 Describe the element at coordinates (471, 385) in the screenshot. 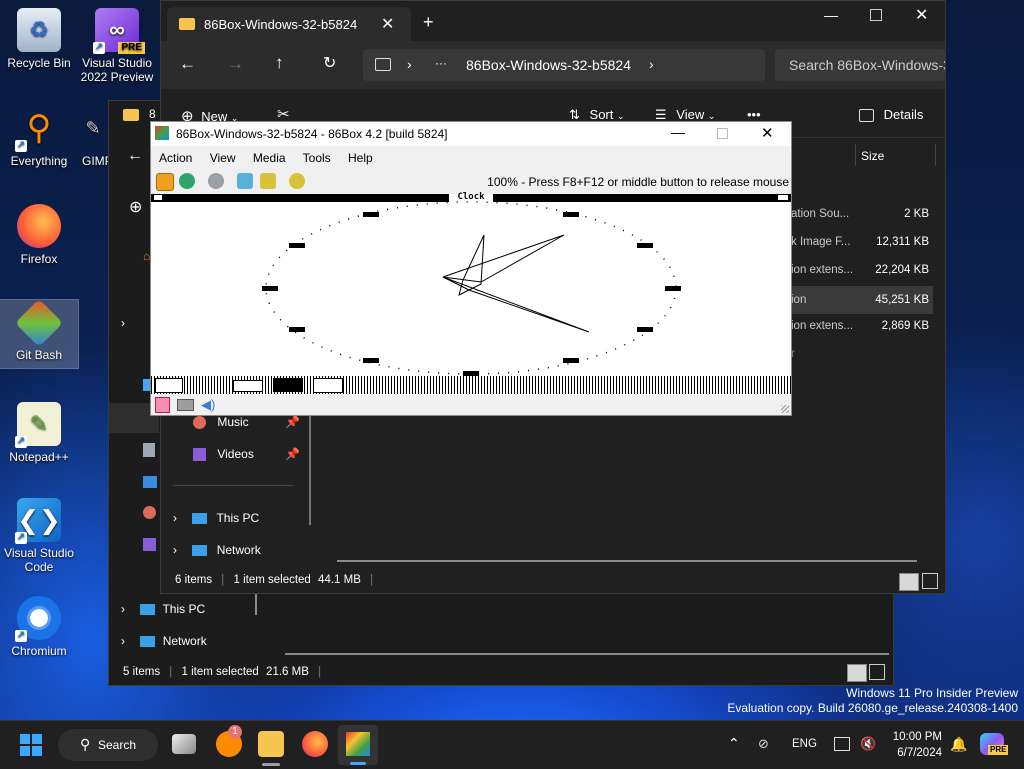

I see `guest-dock-bar` at that location.